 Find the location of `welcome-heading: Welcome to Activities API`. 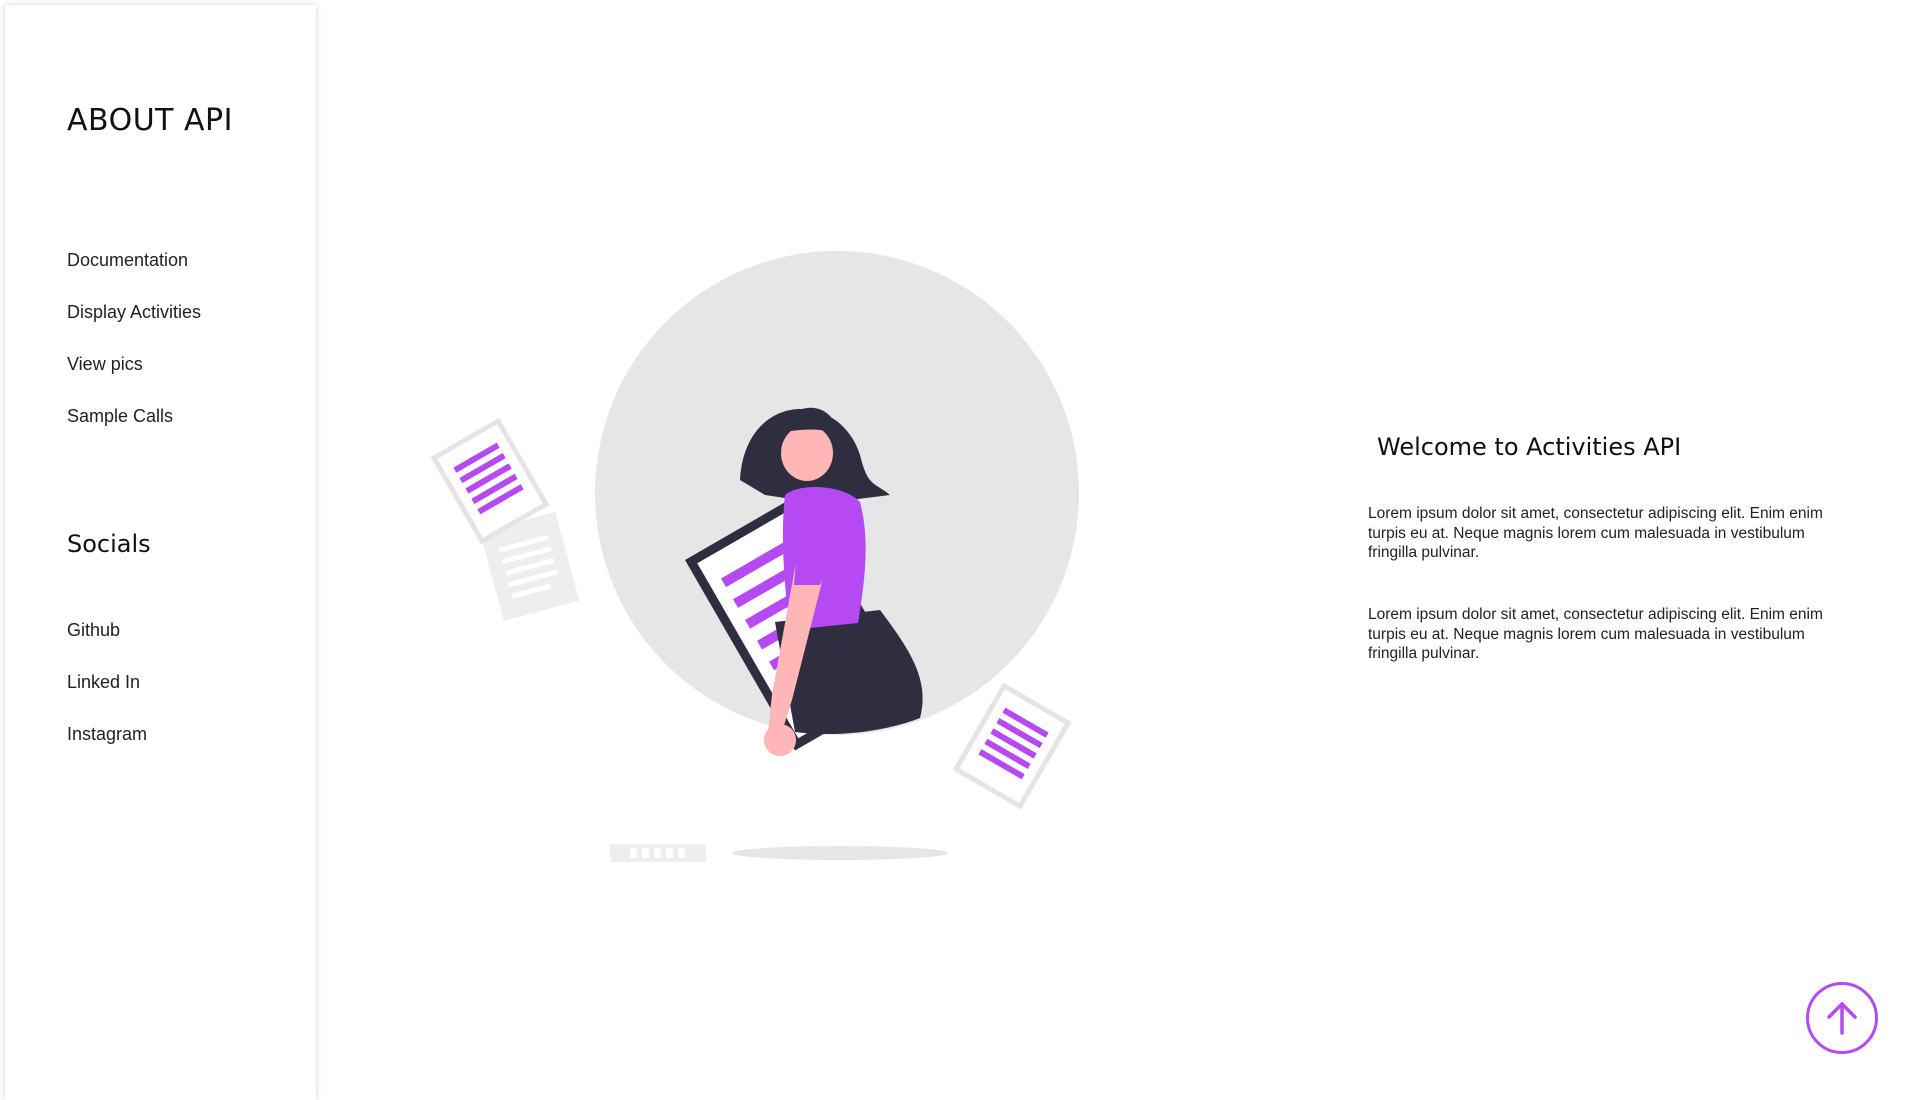

welcome-heading: Welcome to Activities API is located at coordinates (1529, 447).